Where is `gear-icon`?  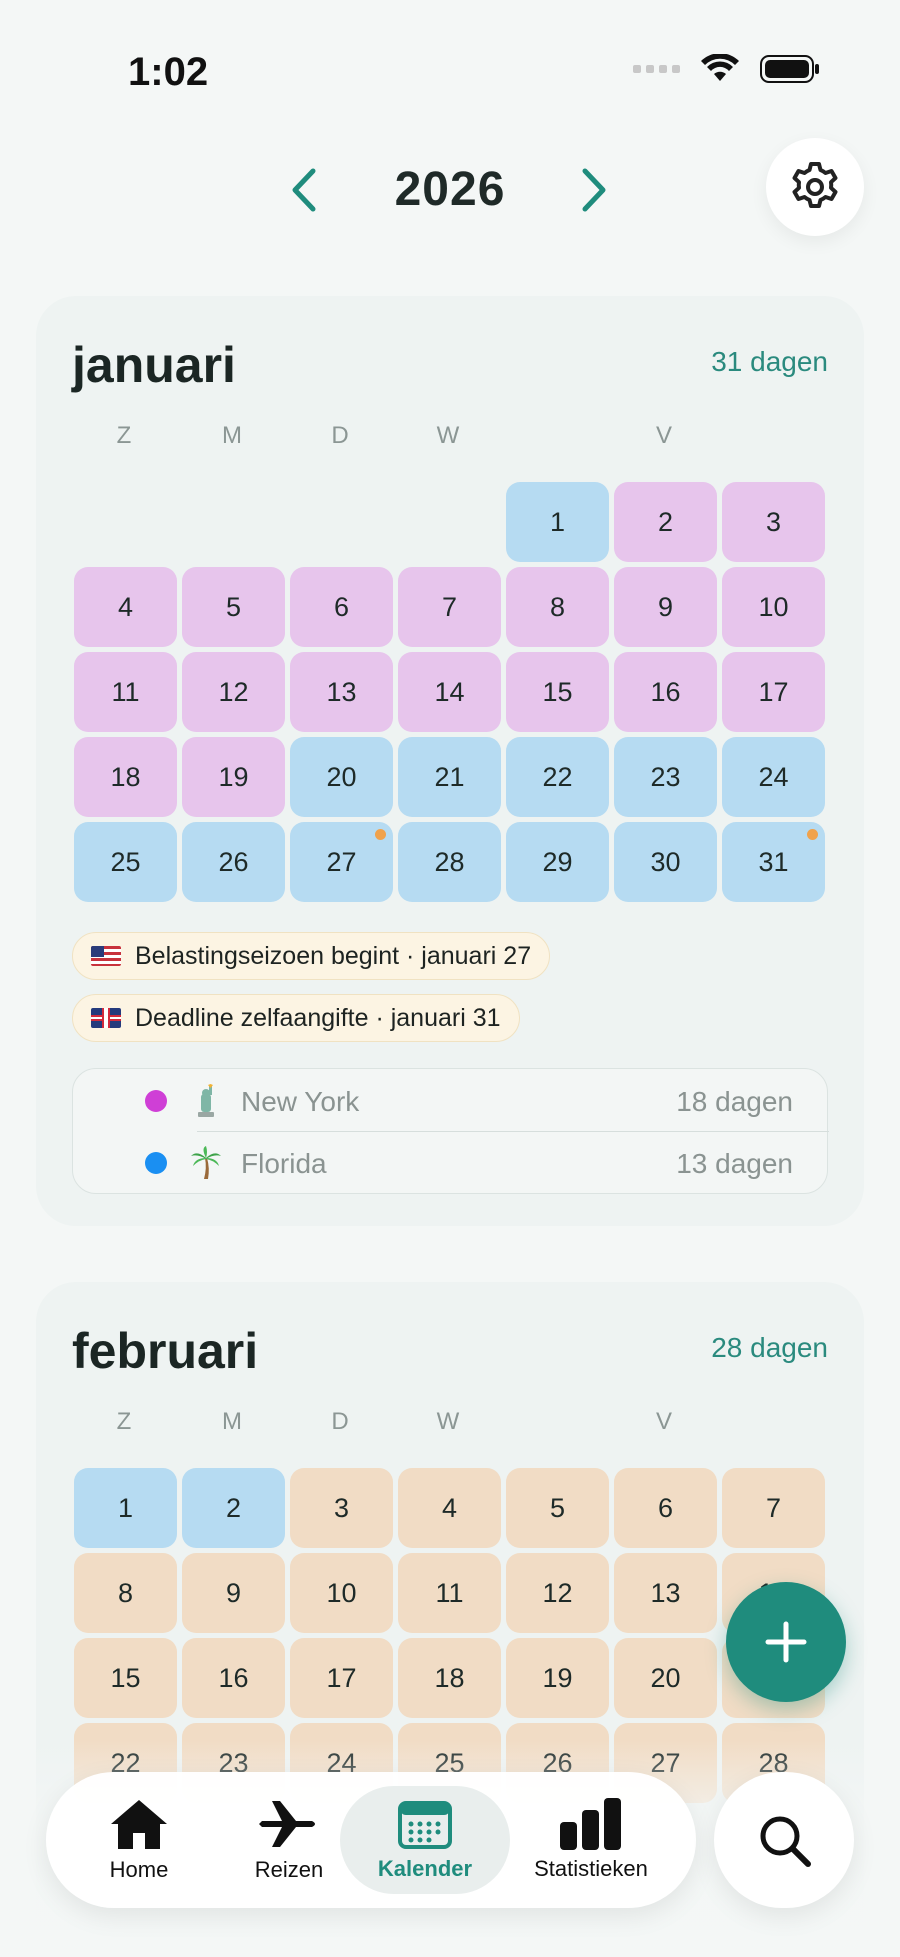 gear-icon is located at coordinates (815, 185).